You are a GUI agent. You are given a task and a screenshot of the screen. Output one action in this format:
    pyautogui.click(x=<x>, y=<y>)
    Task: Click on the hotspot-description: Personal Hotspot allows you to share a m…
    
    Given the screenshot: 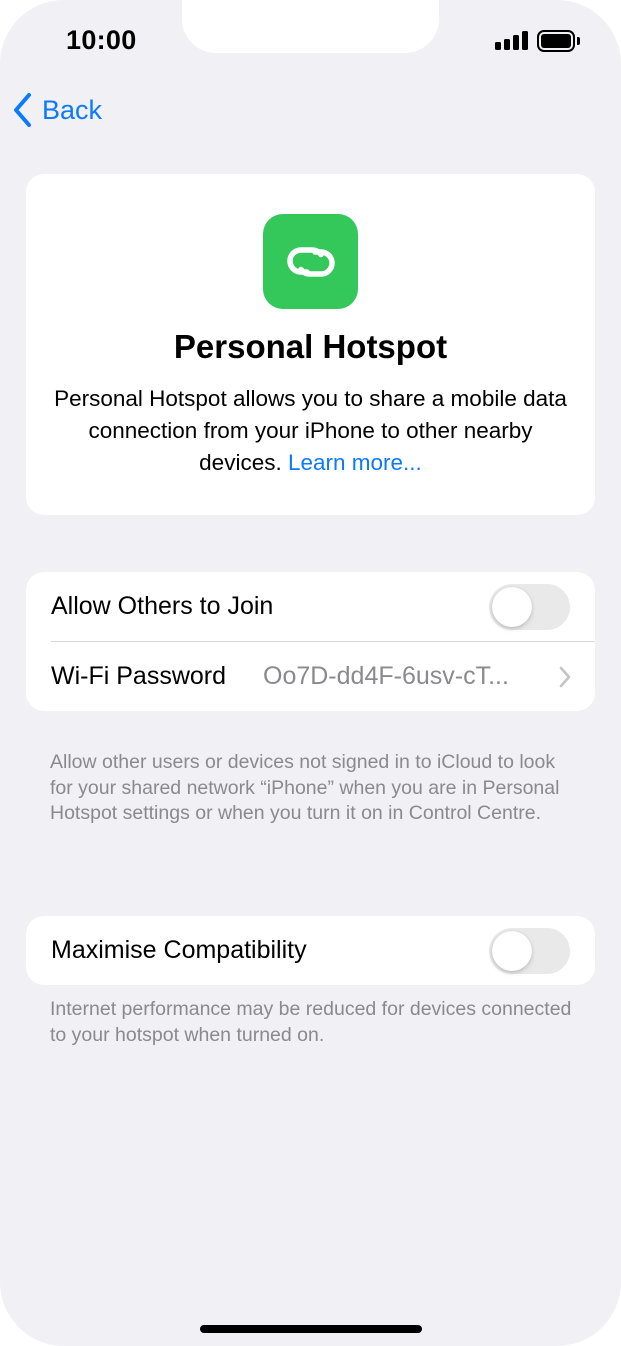 What is the action you would take?
    pyautogui.click(x=310, y=431)
    